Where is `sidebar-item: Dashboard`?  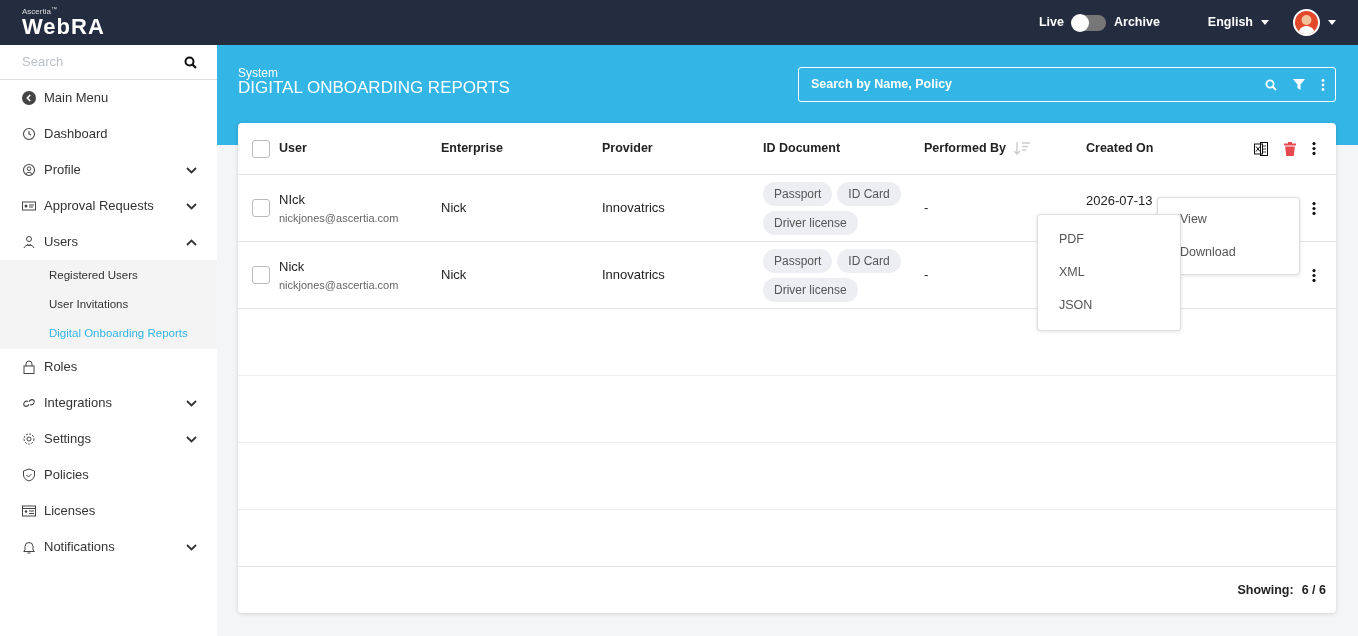 sidebar-item: Dashboard is located at coordinates (108, 134).